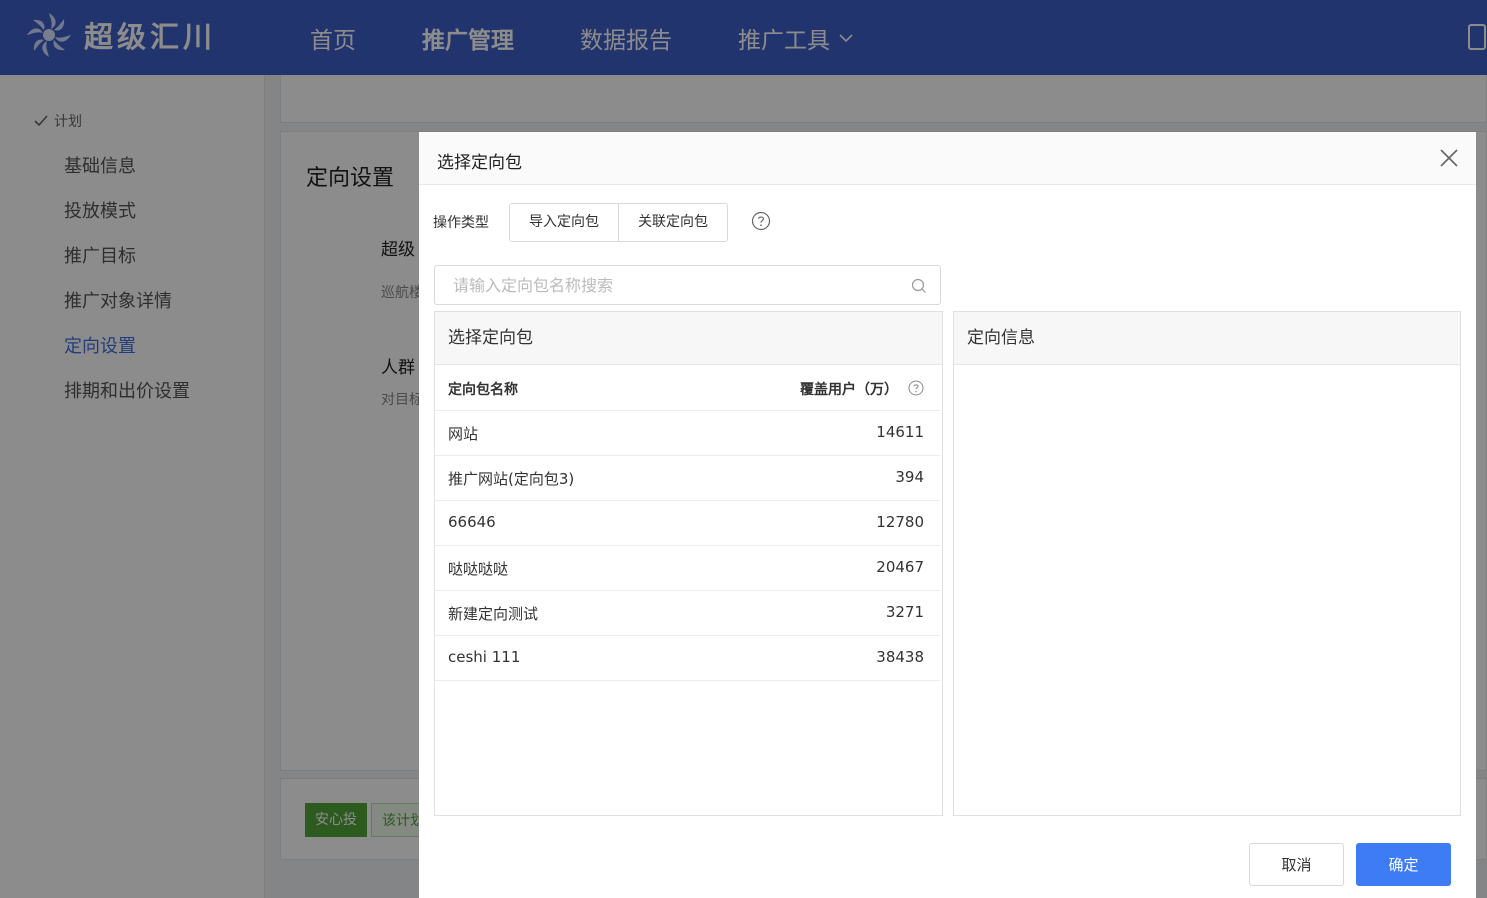 This screenshot has width=1487, height=898. I want to click on package-name: 哒哒哒哒, so click(478, 569).